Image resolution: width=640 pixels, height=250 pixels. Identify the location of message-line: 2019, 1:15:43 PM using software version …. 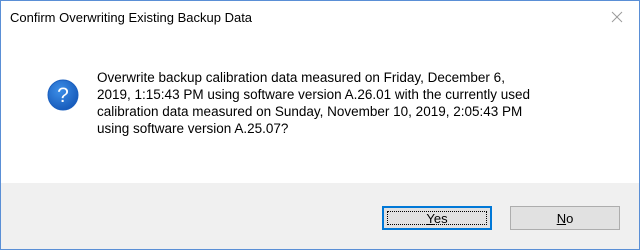
(314, 94).